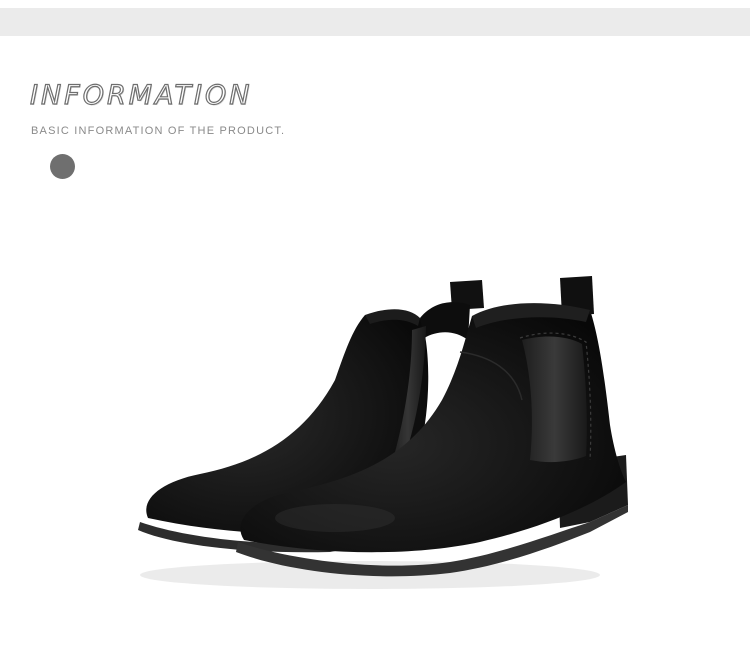 This screenshot has height=661, width=750. What do you see at coordinates (62, 166) in the screenshot?
I see `bullet-dot` at bounding box center [62, 166].